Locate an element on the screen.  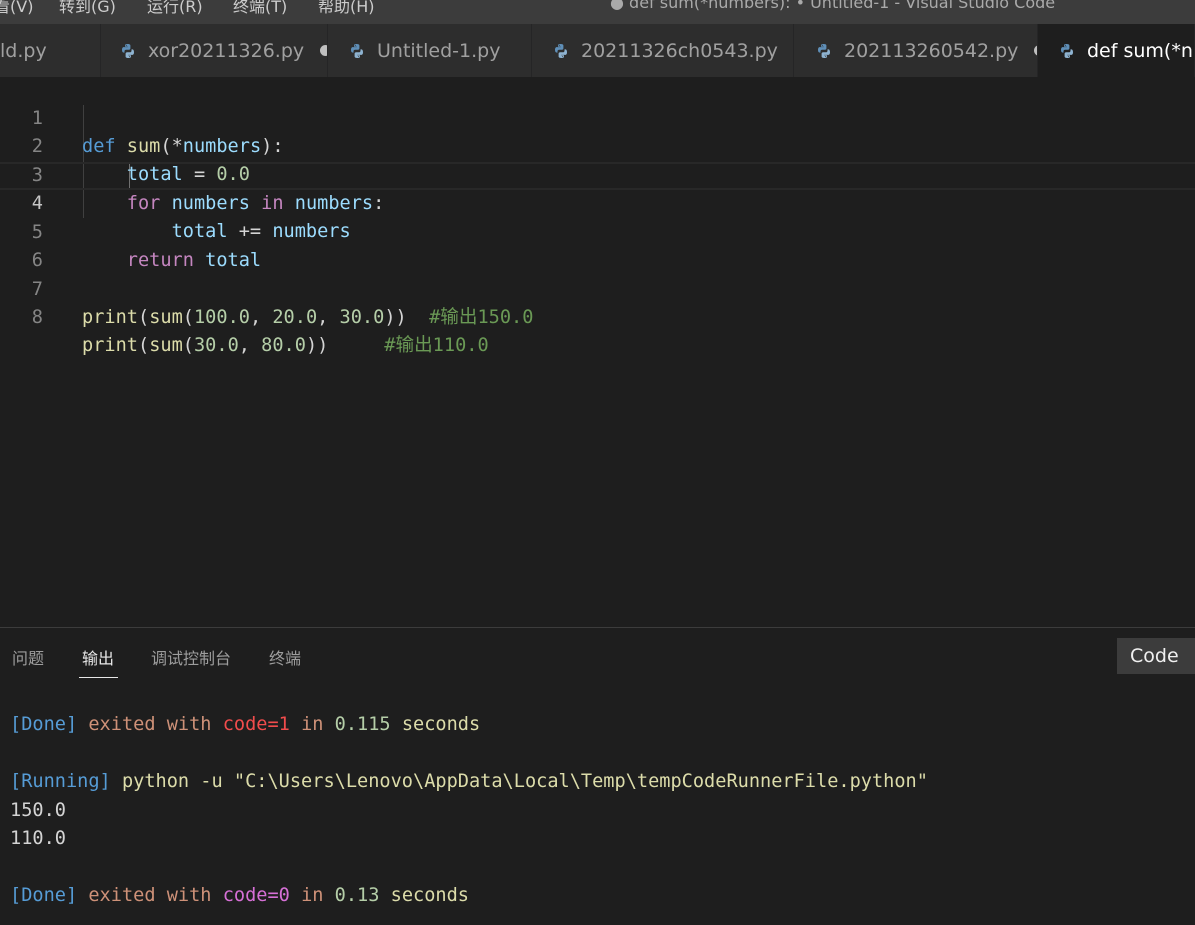
tab-label: ld.py is located at coordinates (23, 50).